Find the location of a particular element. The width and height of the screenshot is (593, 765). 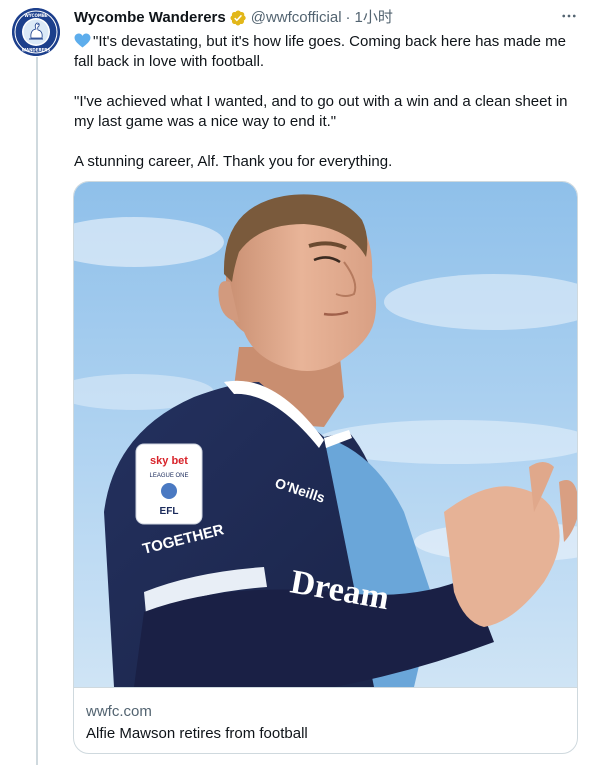

more-button is located at coordinates (569, 16).